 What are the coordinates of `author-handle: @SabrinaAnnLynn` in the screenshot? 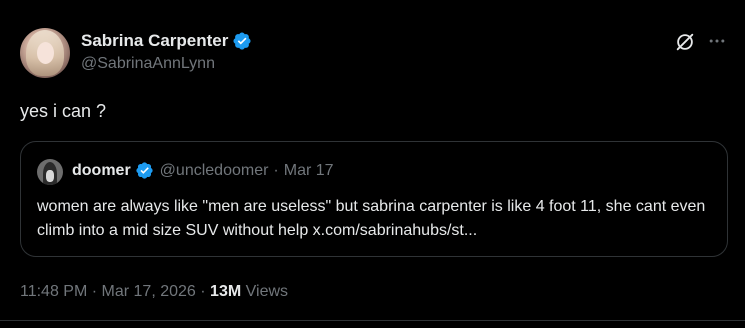 It's located at (148, 64).